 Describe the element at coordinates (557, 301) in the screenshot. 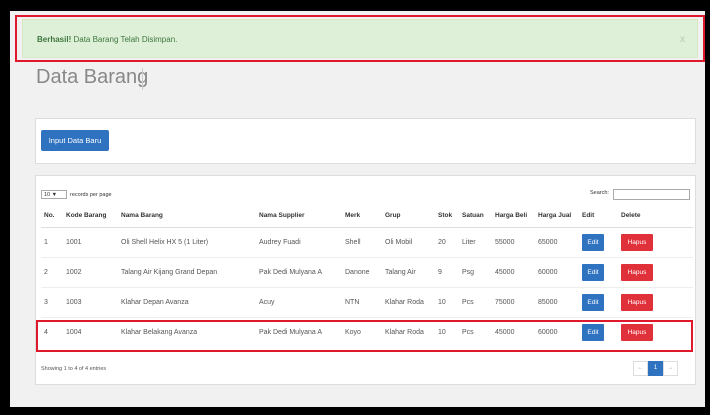

I see `cell-harga-jual: 85000` at that location.